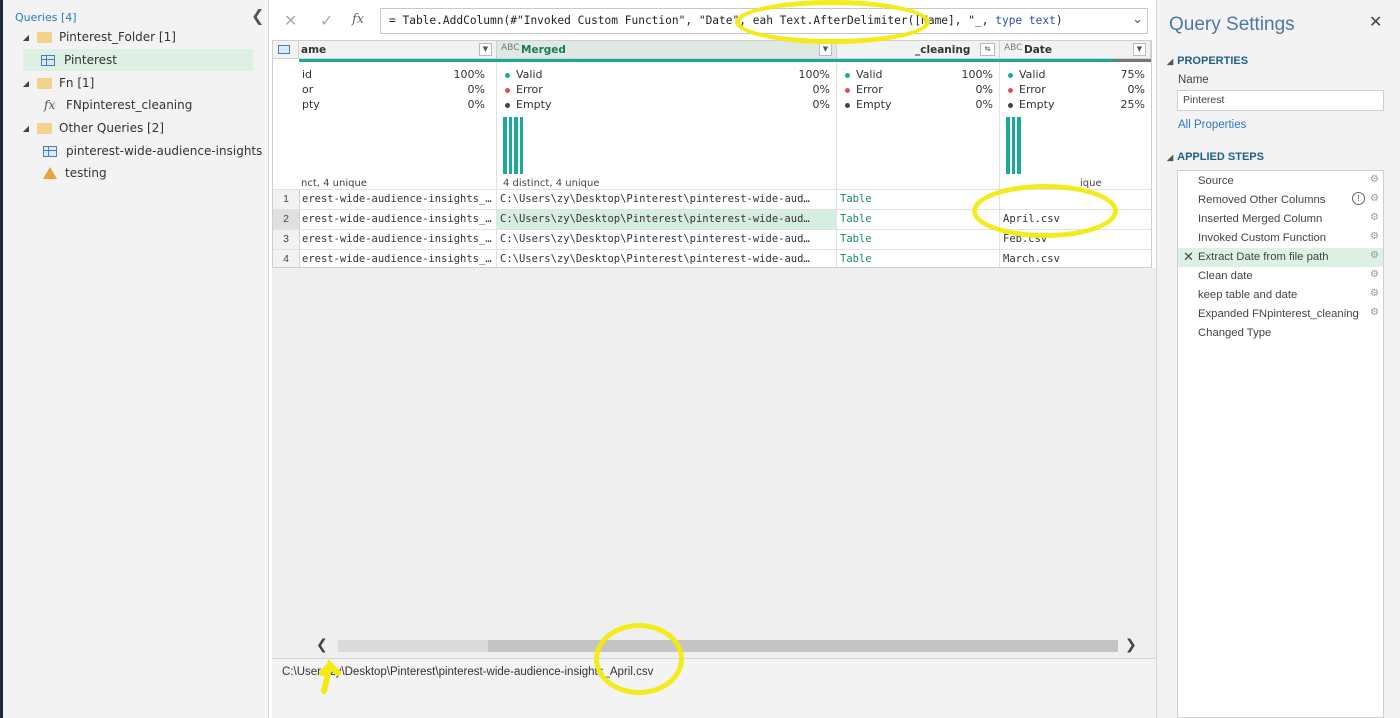 Image resolution: width=1400 pixels, height=718 pixels. What do you see at coordinates (330, 676) in the screenshot?
I see `annotation-arrow-icon` at bounding box center [330, 676].